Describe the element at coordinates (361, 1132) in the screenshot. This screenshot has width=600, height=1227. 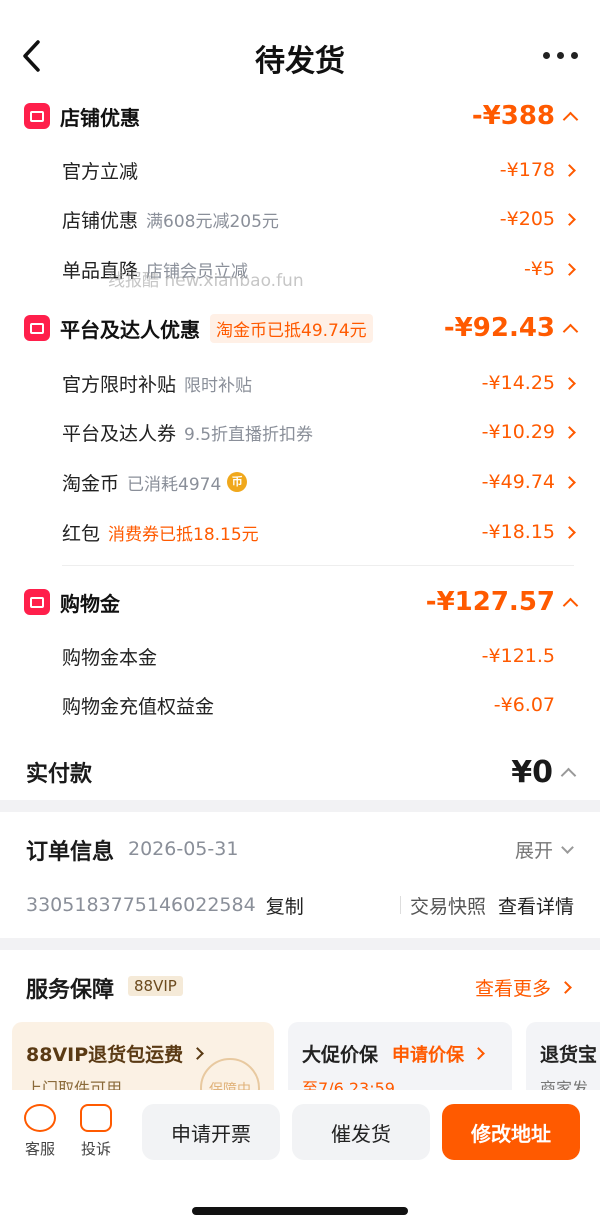
I see `urge-shipment-button: 催发货` at that location.